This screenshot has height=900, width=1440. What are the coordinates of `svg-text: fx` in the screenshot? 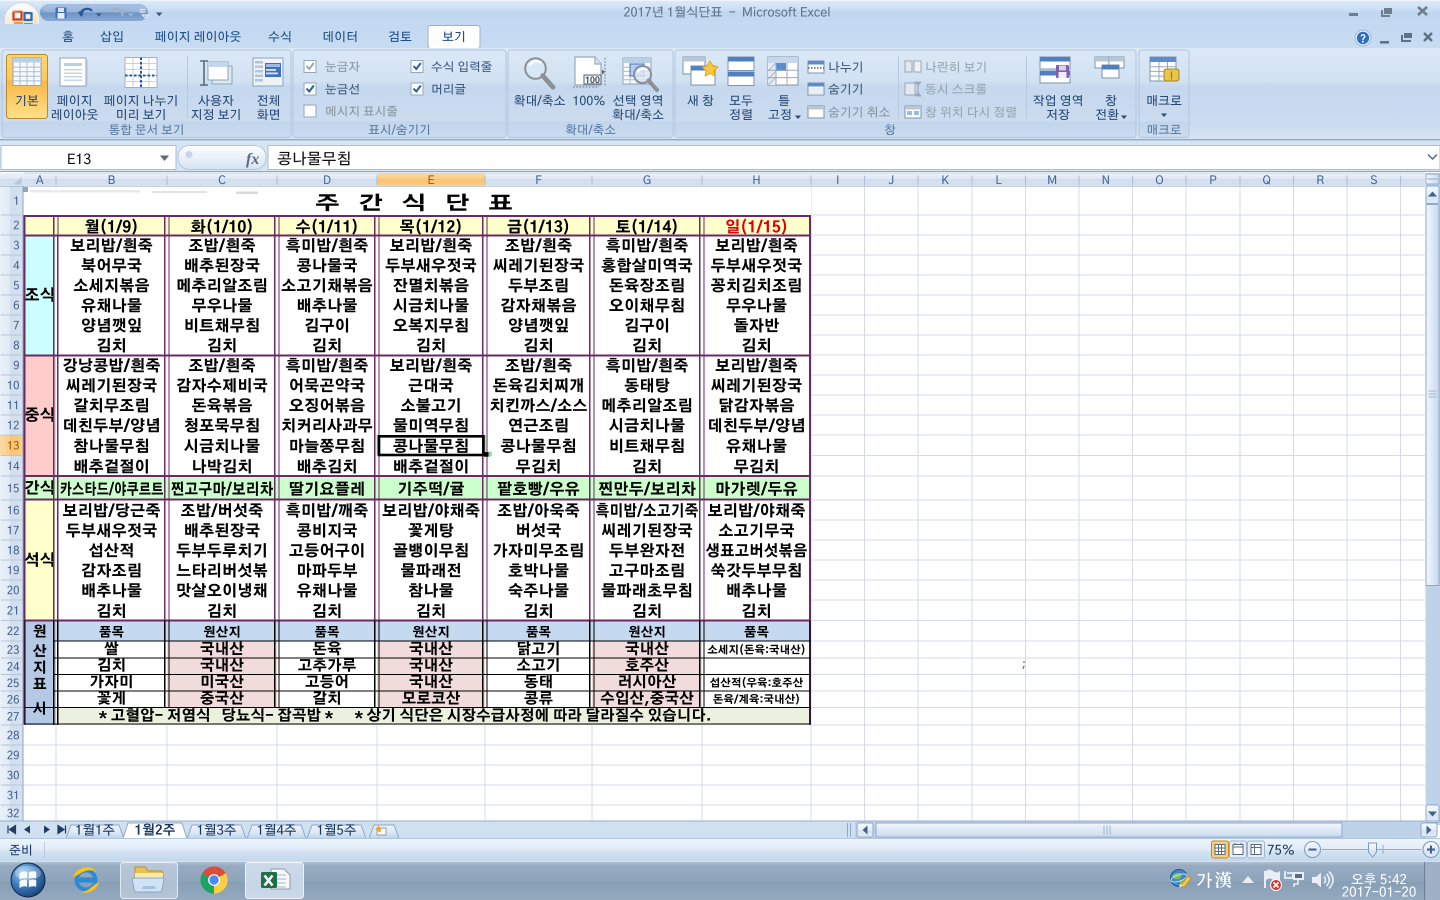 It's located at (252, 159).